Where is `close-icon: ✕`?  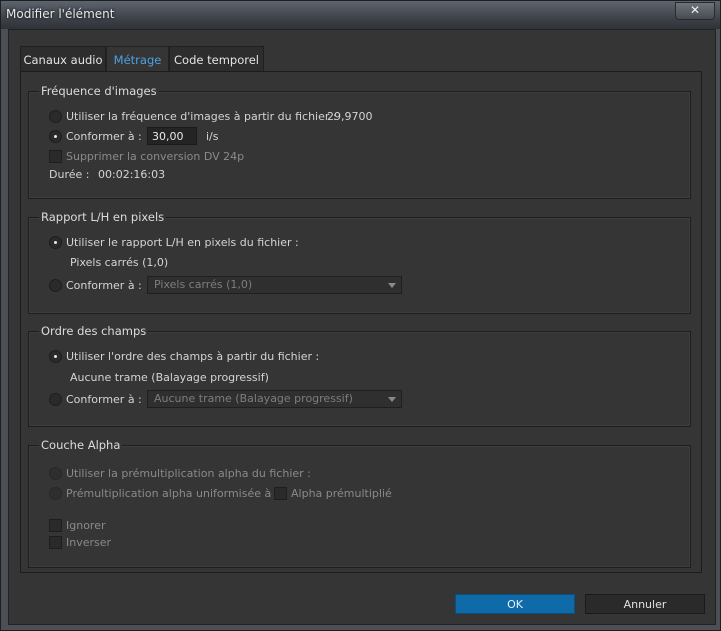
close-icon: ✕ is located at coordinates (695, 10).